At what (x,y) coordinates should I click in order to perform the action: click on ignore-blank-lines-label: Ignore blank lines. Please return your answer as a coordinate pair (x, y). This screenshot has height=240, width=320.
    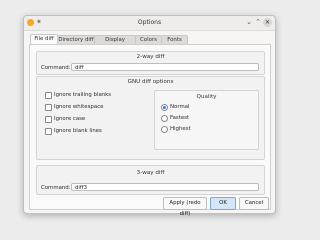
    Looking at the image, I should click on (78, 131).